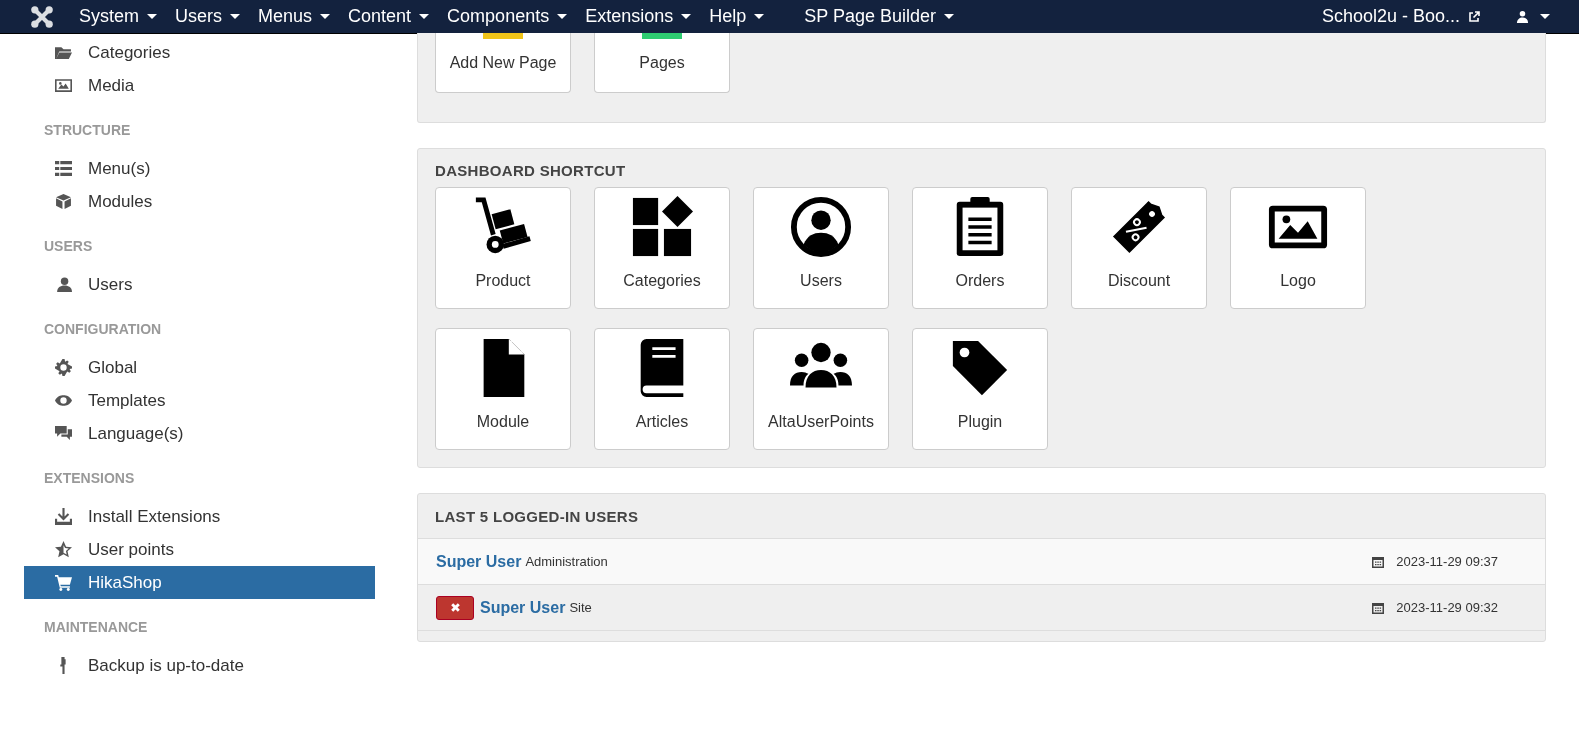 This screenshot has height=730, width=1579. What do you see at coordinates (63, 400) in the screenshot?
I see `eye-icon` at bounding box center [63, 400].